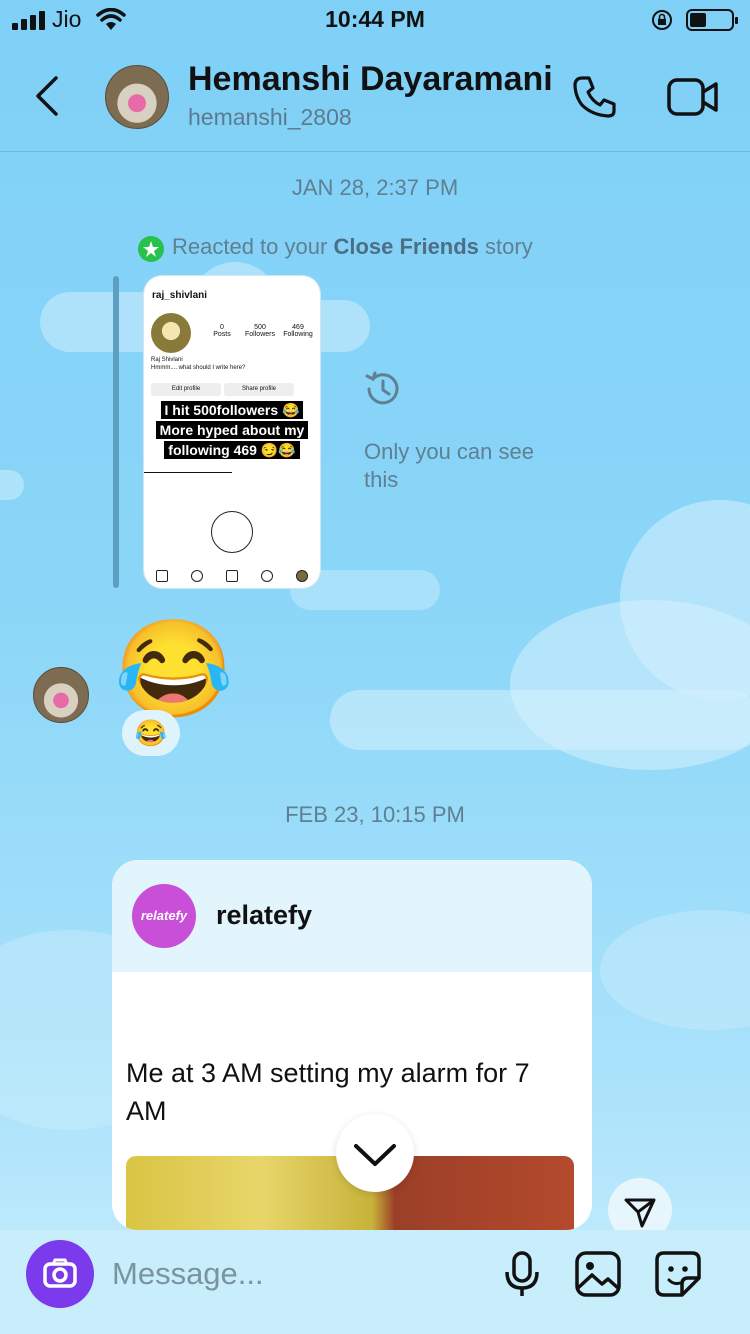 The height and width of the screenshot is (1334, 750). Describe the element at coordinates (712, 20) in the screenshot. I see `battery-icon` at that location.